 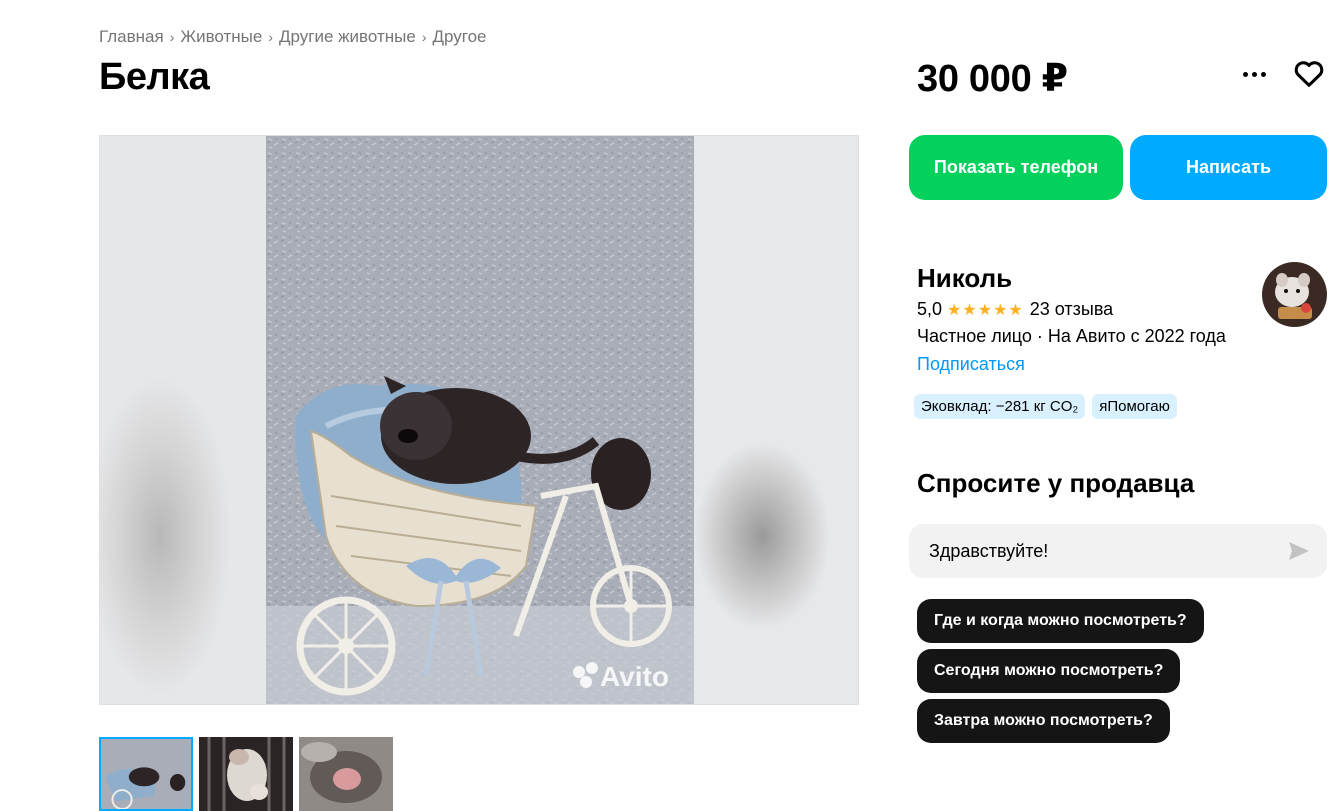 I want to click on write-message-button: Написать, so click(x=1228, y=167).